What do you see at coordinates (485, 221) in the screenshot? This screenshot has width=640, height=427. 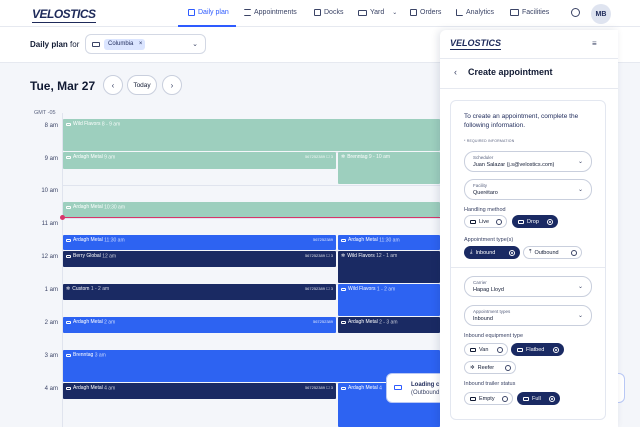 I see `handling-live-option: Live` at bounding box center [485, 221].